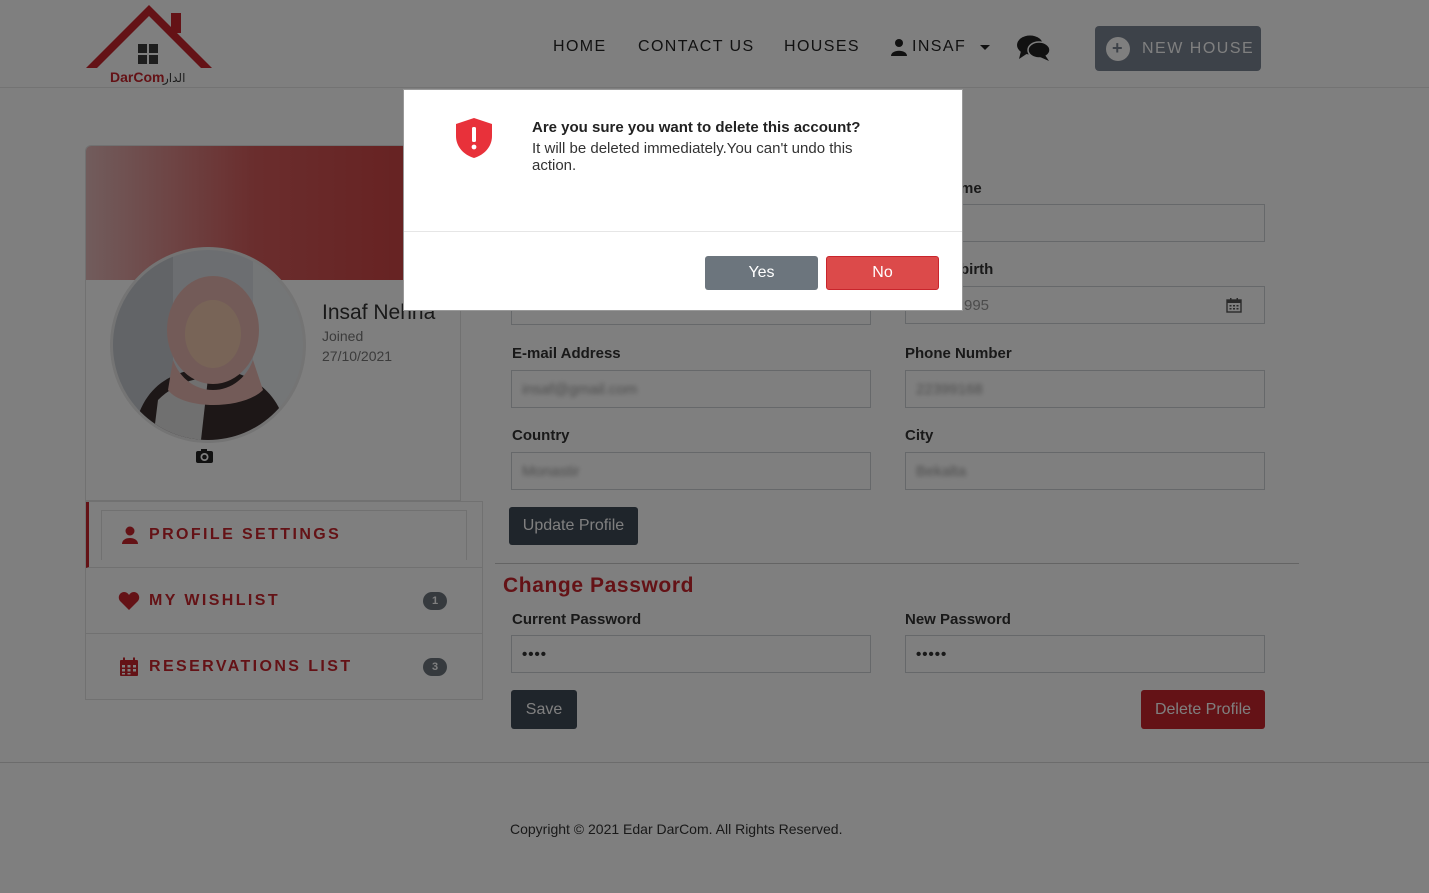  Describe the element at coordinates (882, 273) in the screenshot. I see `no-button: No` at that location.